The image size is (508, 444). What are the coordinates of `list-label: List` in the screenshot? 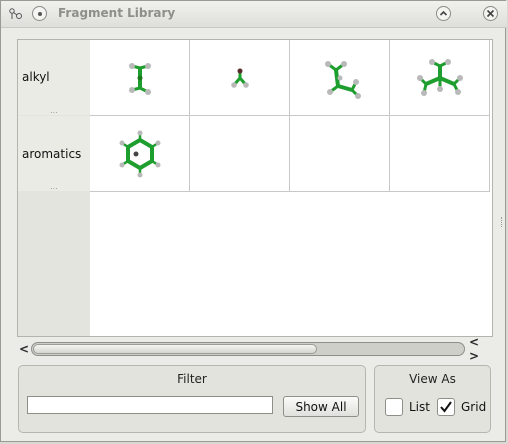 It's located at (419, 407).